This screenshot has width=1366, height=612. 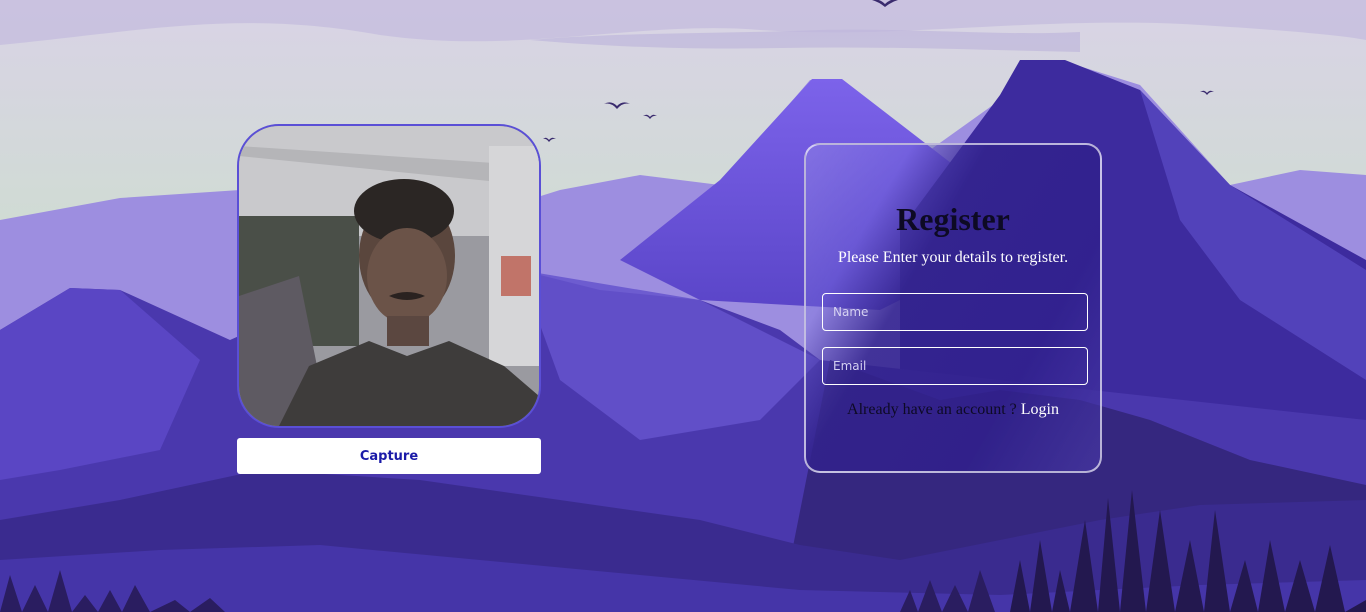 What do you see at coordinates (955, 312) in the screenshot?
I see `name-input` at bounding box center [955, 312].